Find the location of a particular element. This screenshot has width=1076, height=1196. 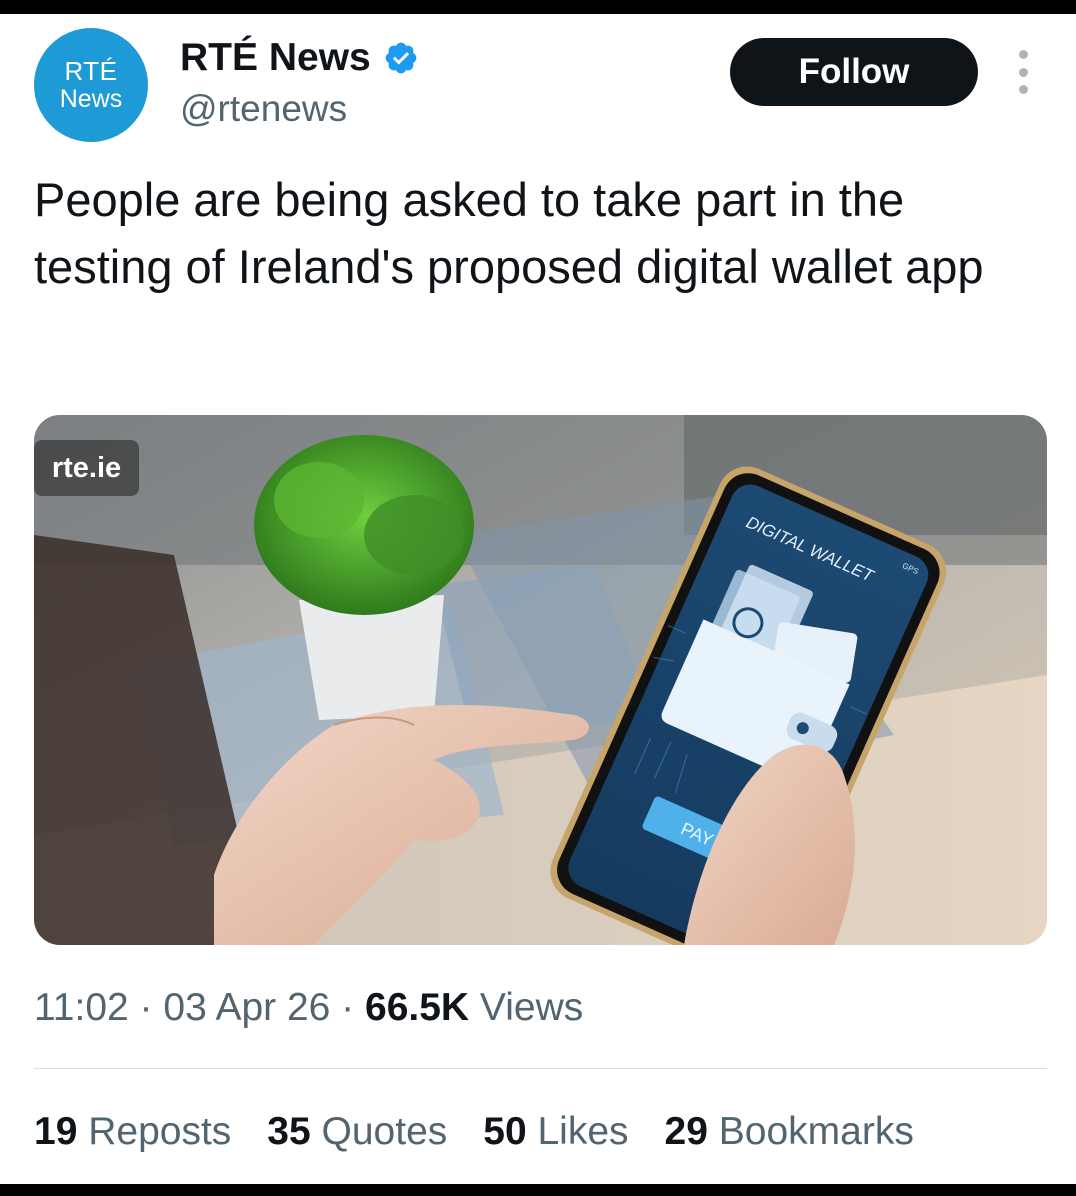

tweet-date: 03 Apr 26 is located at coordinates (246, 1007).